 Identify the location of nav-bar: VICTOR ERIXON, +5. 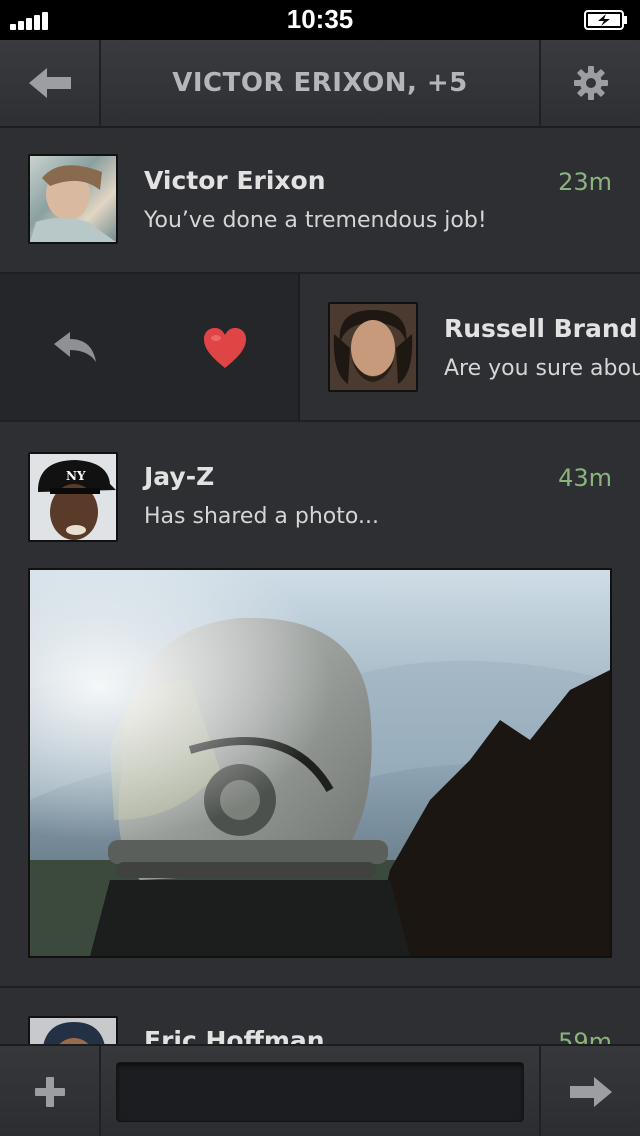
(320, 84).